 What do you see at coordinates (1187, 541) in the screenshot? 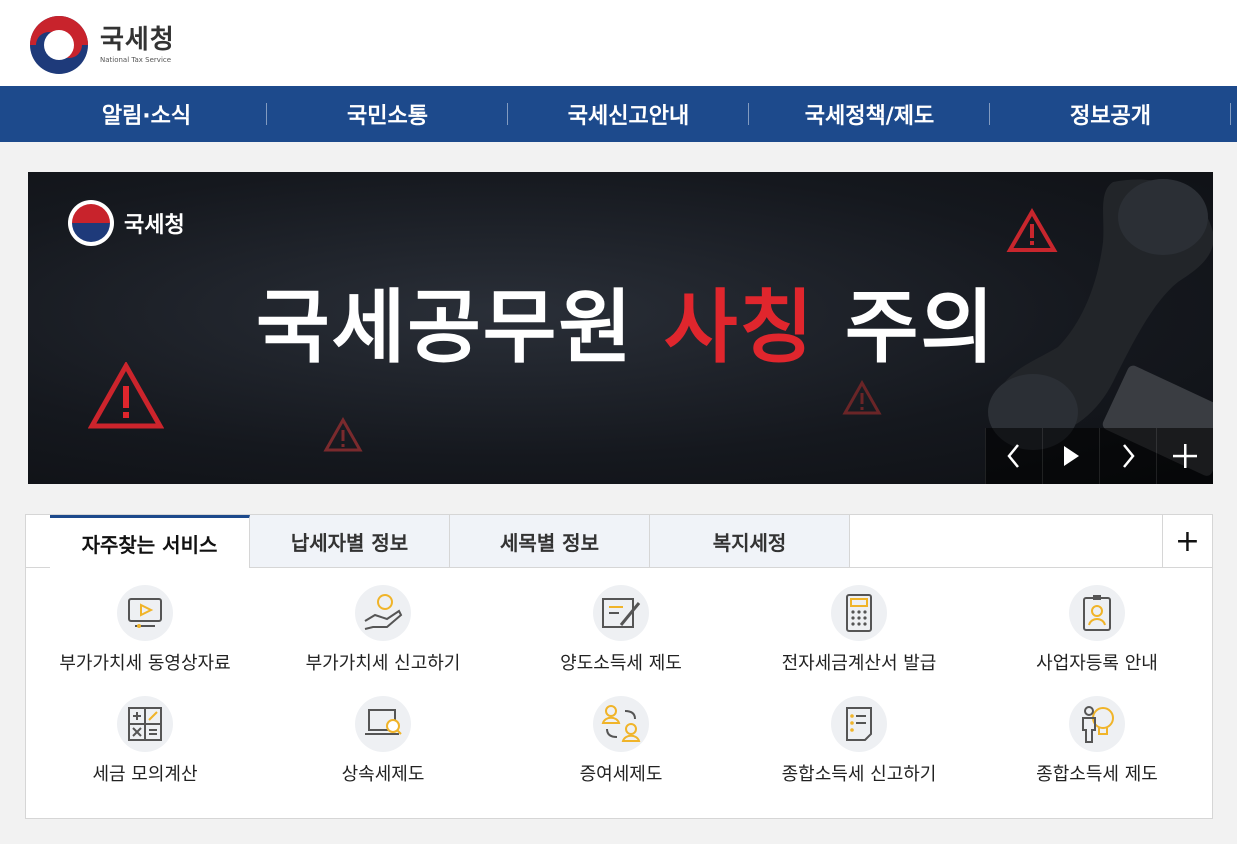
I see `tabs-more-button: +` at bounding box center [1187, 541].